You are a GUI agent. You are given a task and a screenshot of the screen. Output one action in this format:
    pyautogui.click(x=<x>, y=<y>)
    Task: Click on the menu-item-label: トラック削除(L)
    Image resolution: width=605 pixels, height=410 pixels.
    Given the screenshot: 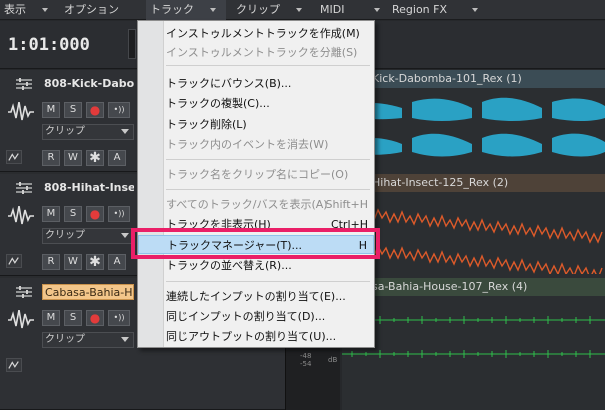 What is the action you would take?
    pyautogui.click(x=206, y=124)
    